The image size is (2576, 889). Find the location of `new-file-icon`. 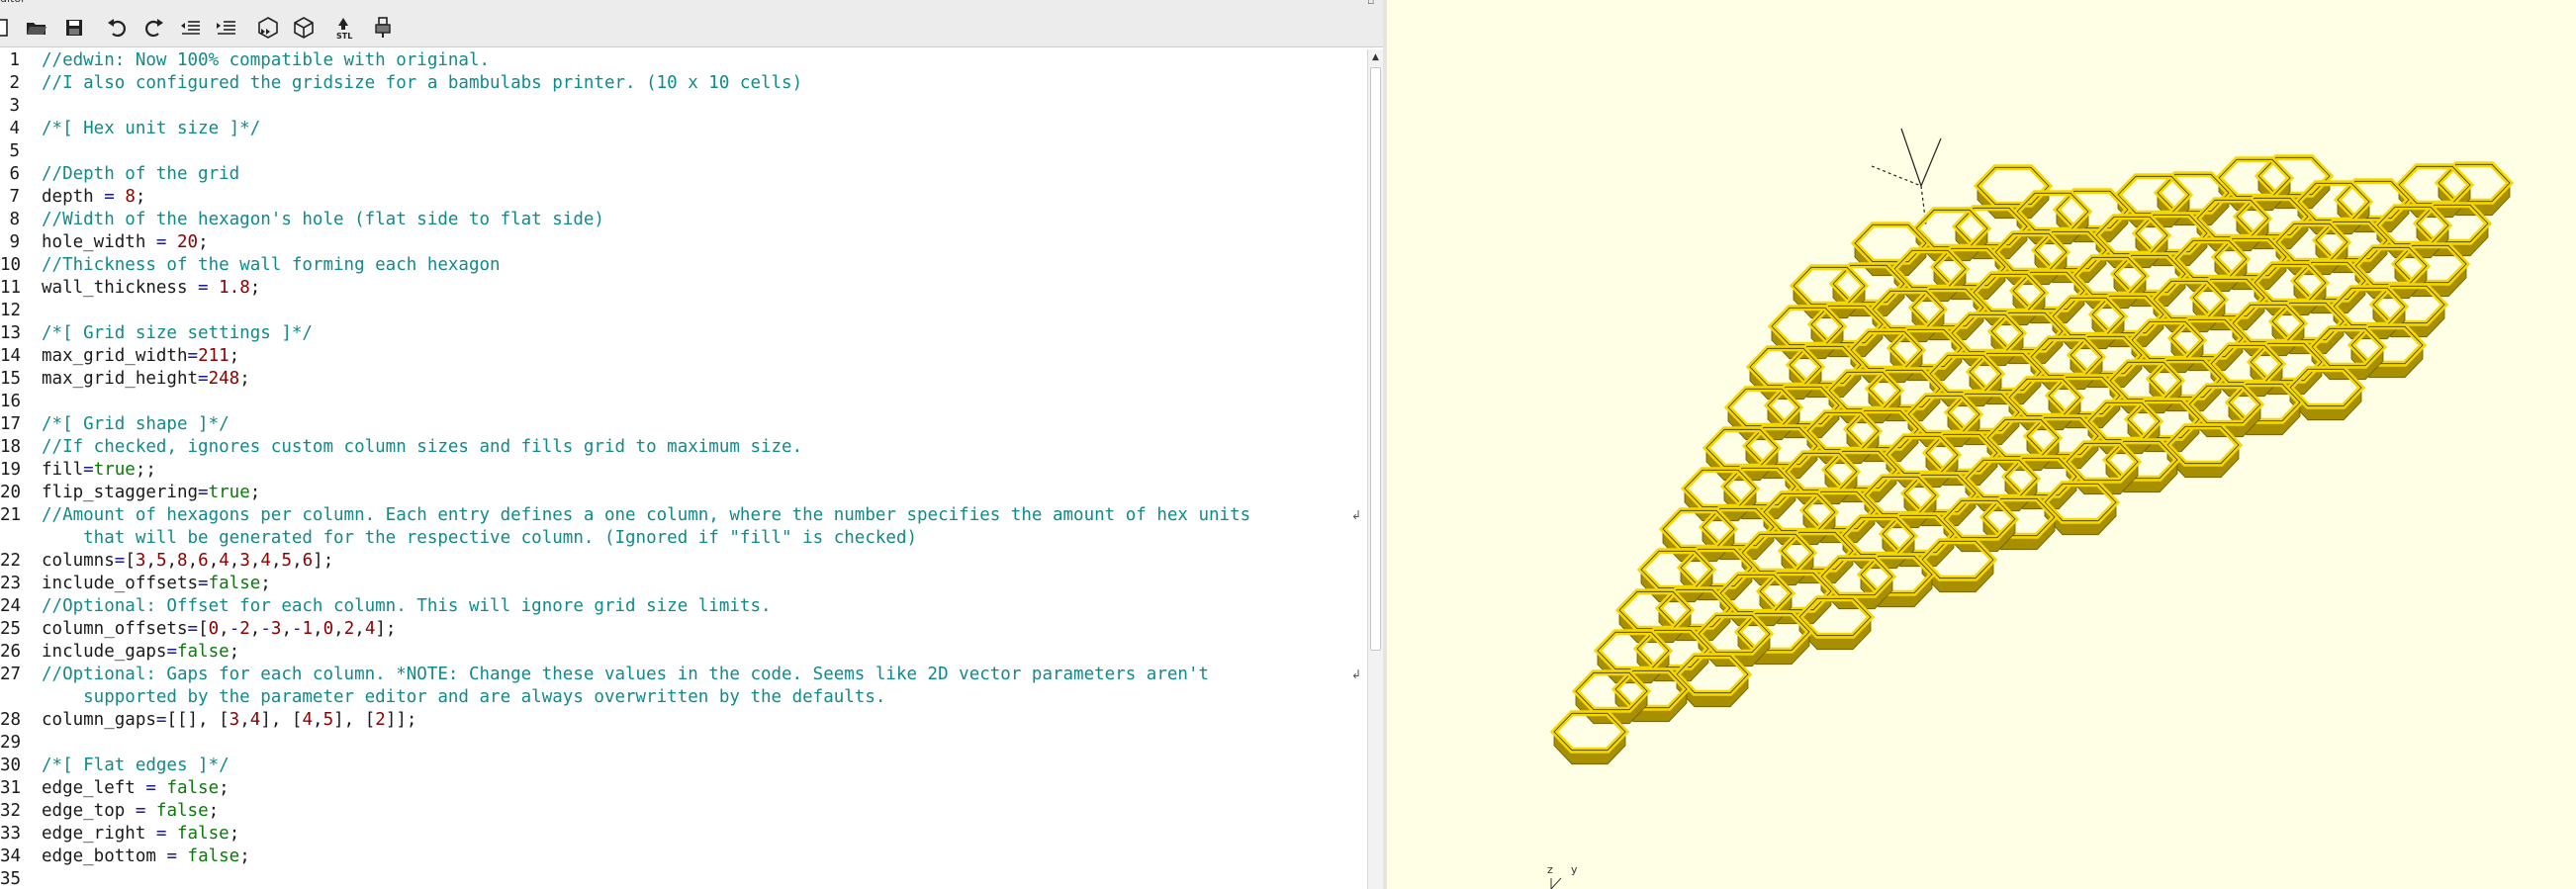

new-file-icon is located at coordinates (8, 28).